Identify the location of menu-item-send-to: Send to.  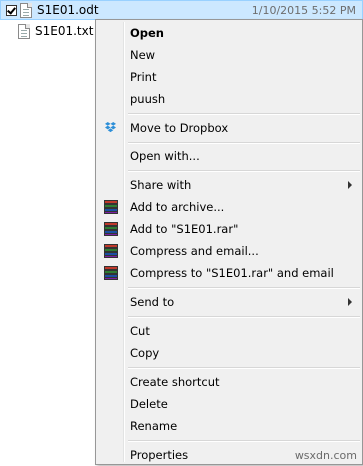
(229, 302).